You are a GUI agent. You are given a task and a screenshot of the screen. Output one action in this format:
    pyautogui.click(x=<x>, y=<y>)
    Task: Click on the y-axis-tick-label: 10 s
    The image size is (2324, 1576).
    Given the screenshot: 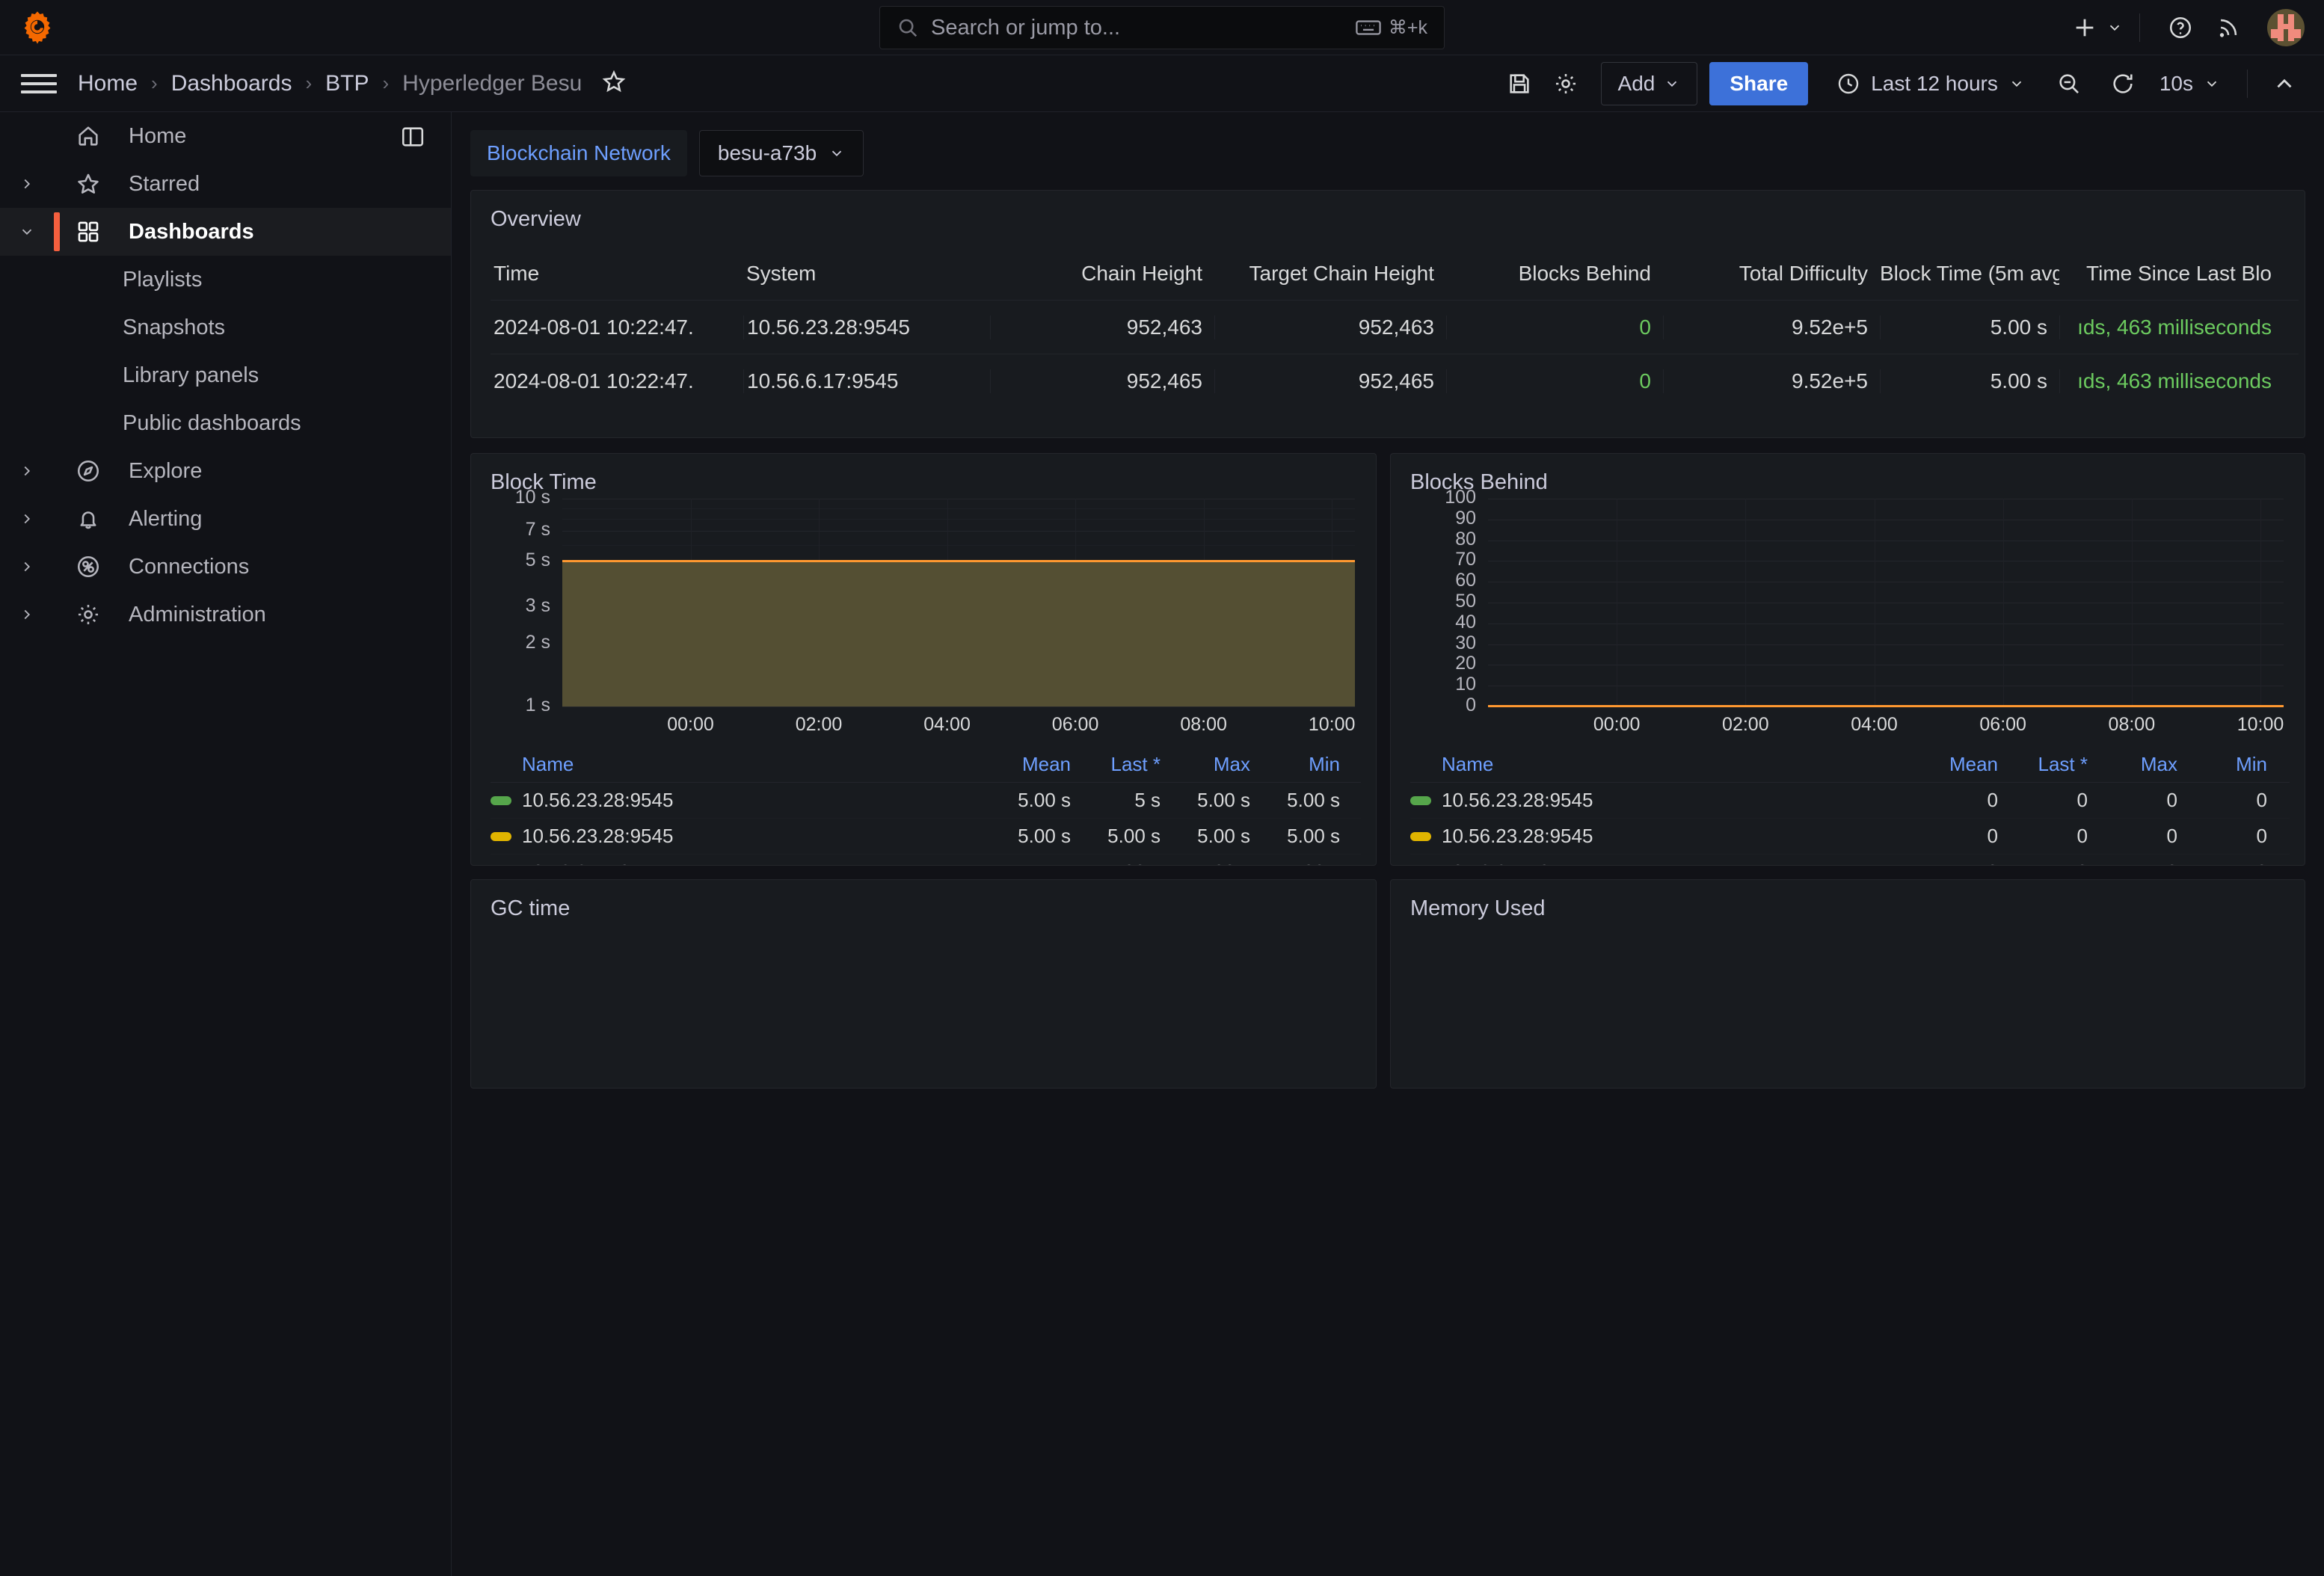 What is the action you would take?
    pyautogui.click(x=532, y=497)
    